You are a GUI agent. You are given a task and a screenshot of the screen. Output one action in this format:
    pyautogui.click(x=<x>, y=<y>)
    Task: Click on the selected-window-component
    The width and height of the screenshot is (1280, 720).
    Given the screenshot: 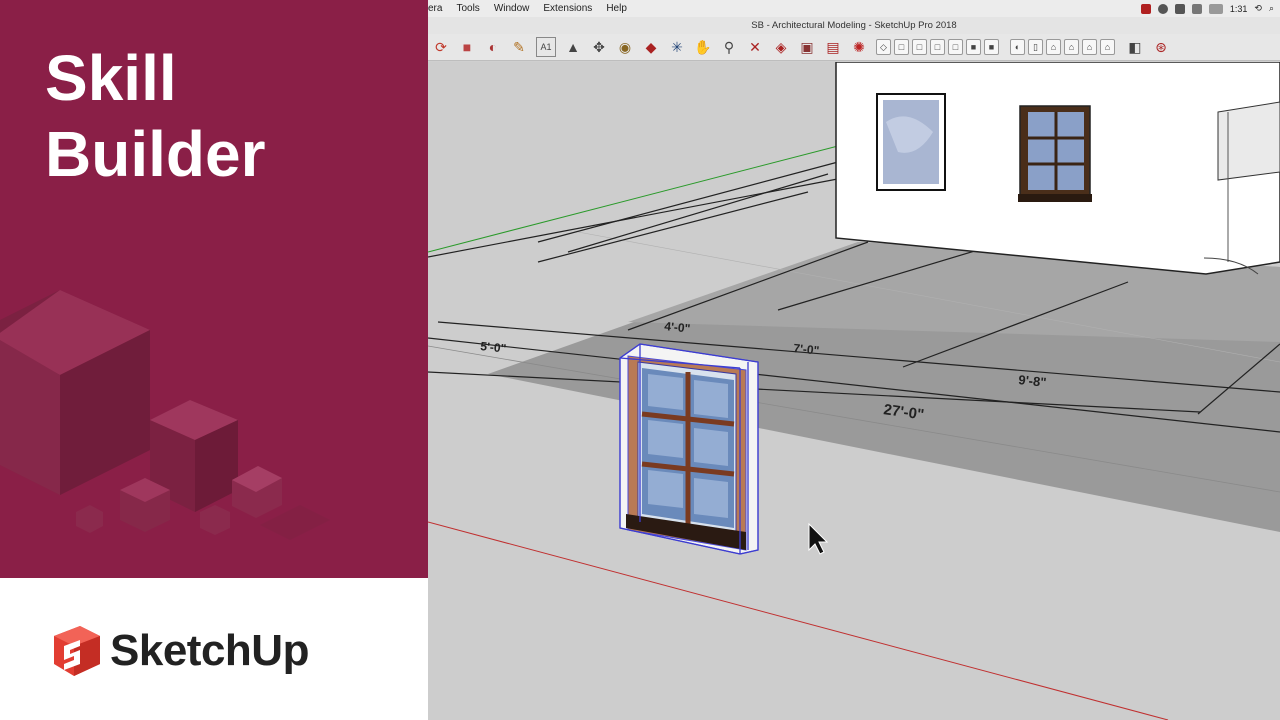 What is the action you would take?
    pyautogui.click(x=689, y=449)
    